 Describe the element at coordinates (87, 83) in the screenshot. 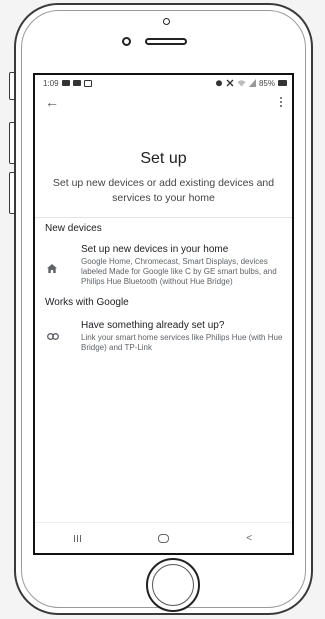

I see `image-icon` at that location.